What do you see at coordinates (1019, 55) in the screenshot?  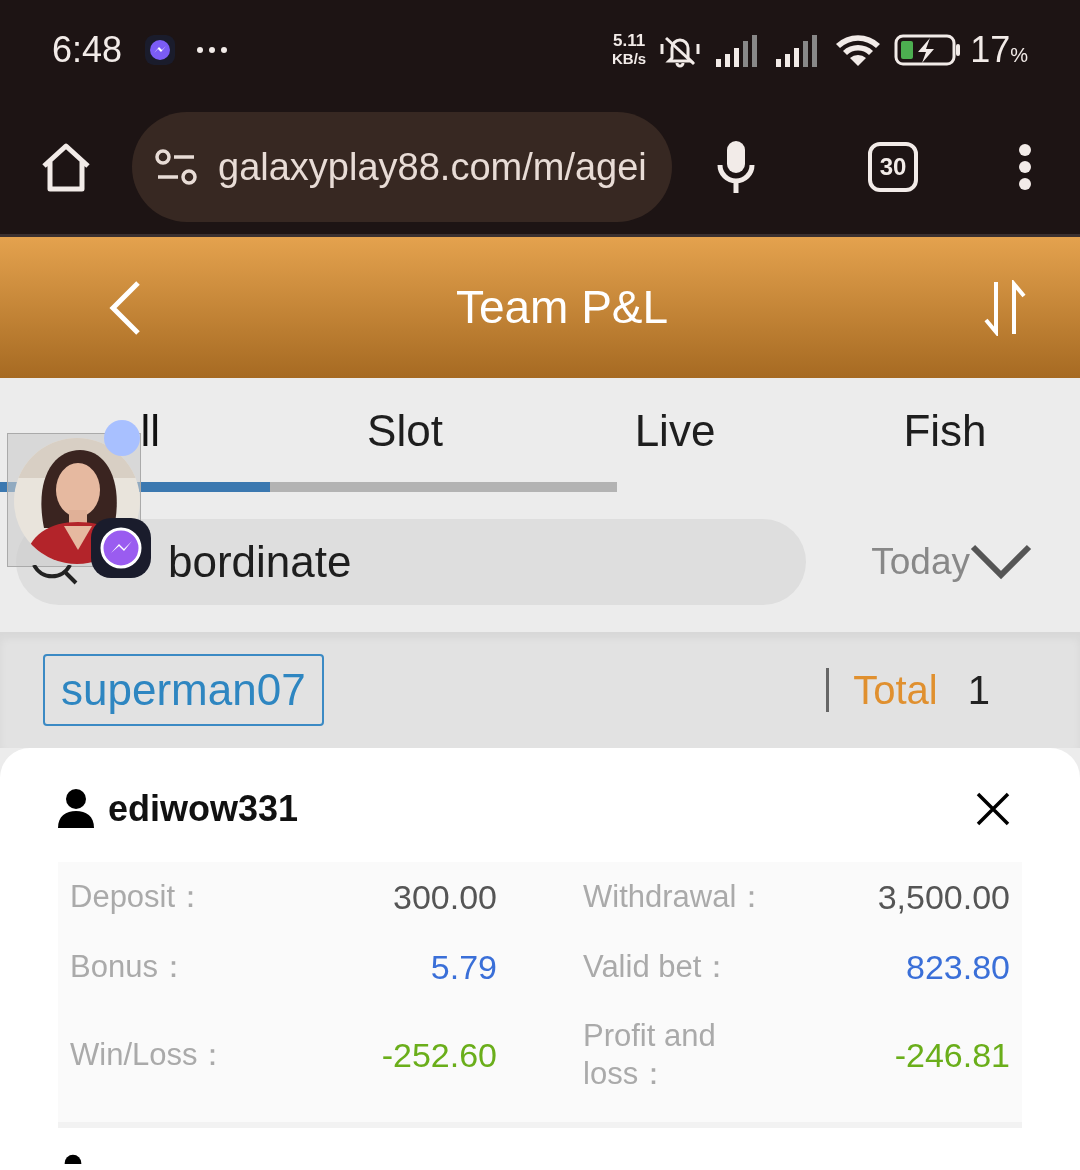 I see `battery-percent-sign: %` at bounding box center [1019, 55].